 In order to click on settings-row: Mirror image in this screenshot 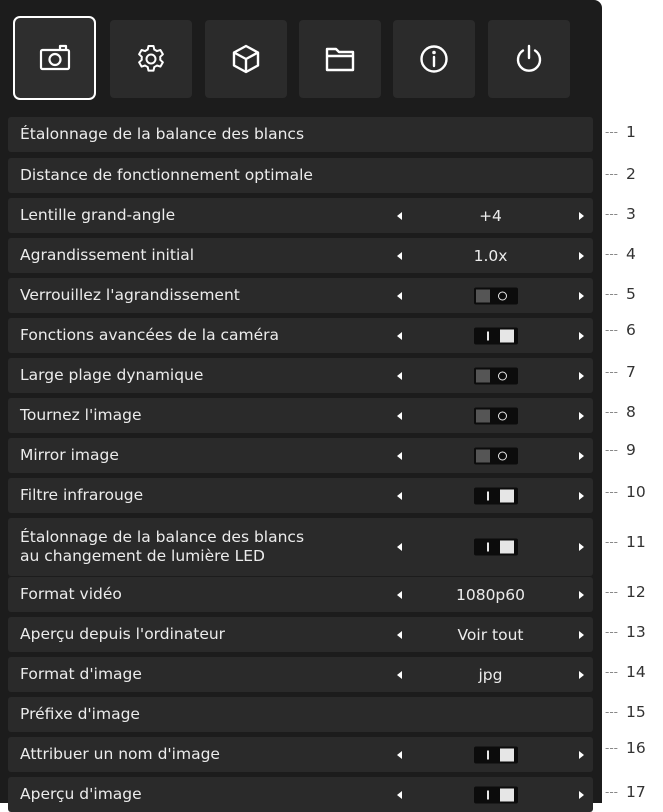, I will do `click(300, 455)`.